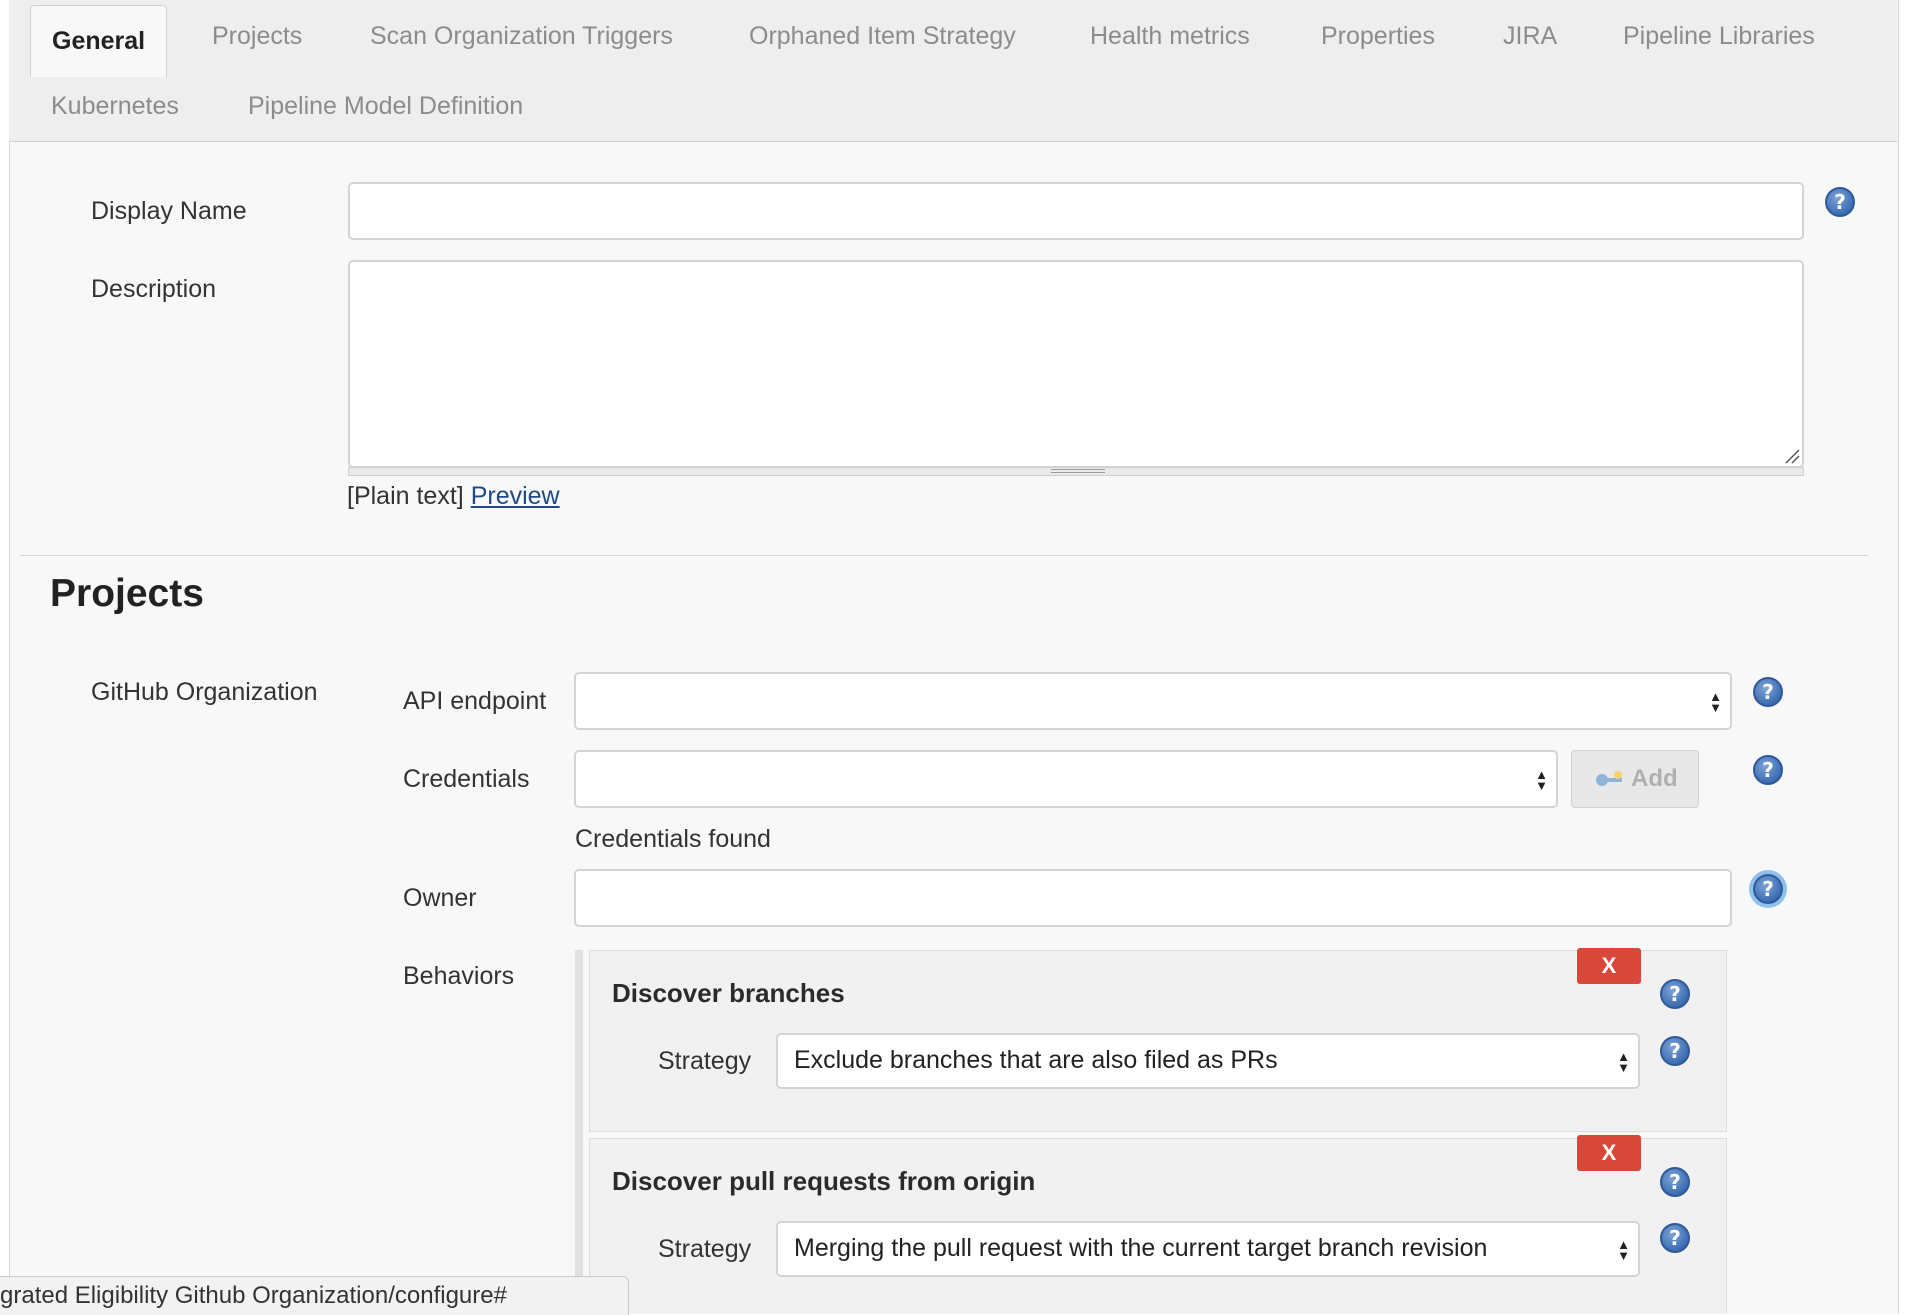 This screenshot has width=1918, height=1315. Describe the element at coordinates (475, 701) in the screenshot. I see `api-endpoint-label: API endpoint` at that location.